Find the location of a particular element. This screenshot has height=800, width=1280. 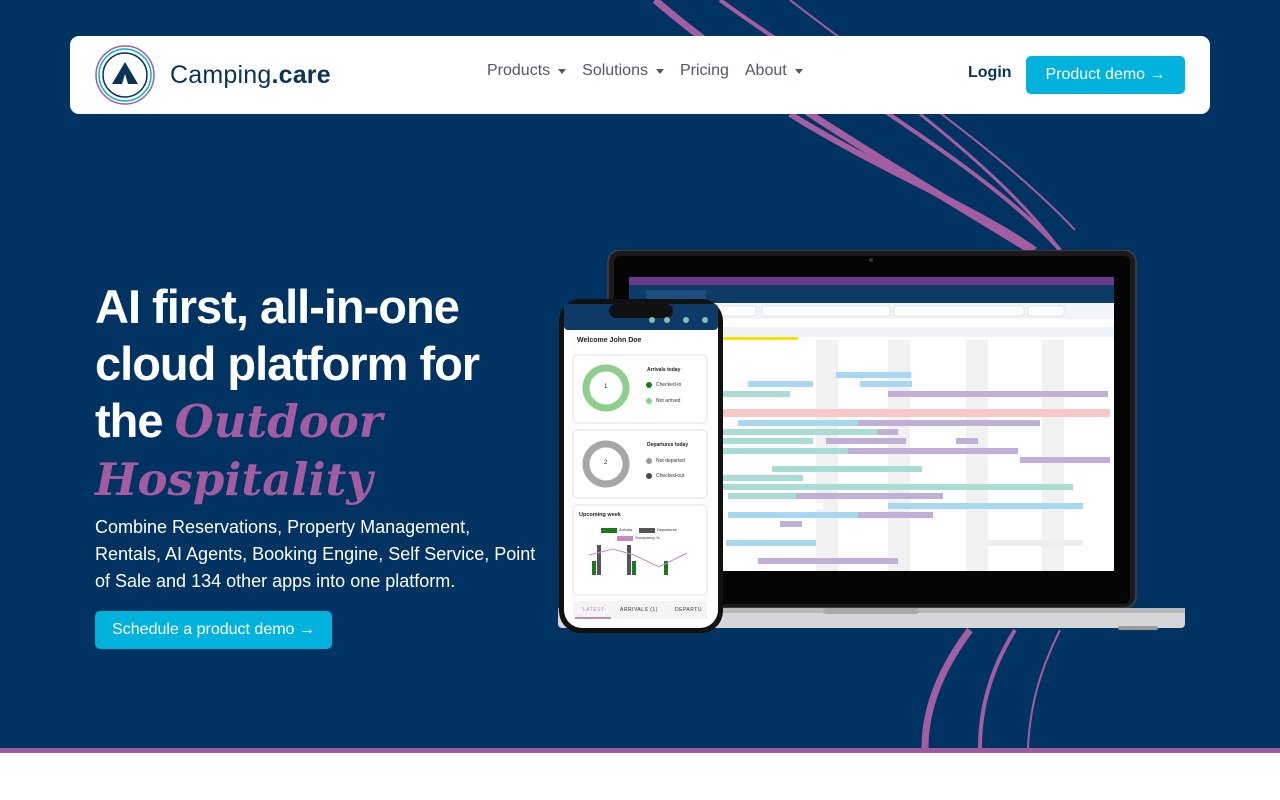

login-link: Login is located at coordinates (990, 73).